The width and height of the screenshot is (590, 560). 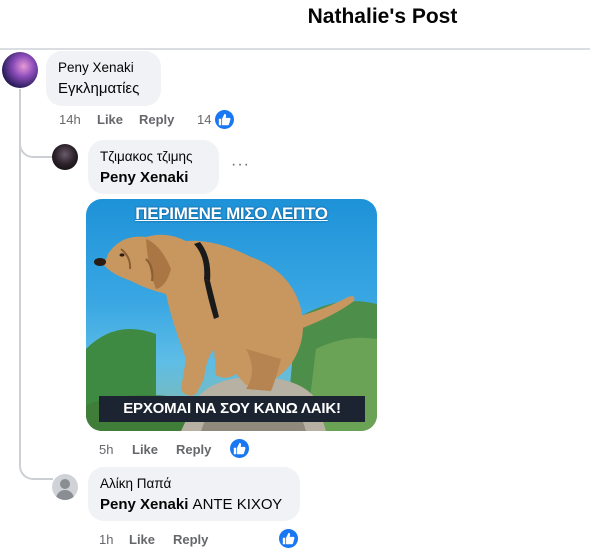 I want to click on meme-bottom-caption: ΕΡΧΟΜΑΙ ΝΑ ΣΟΥ ΚΑΝΩ ΛΑΙΚ!, so click(x=232, y=408).